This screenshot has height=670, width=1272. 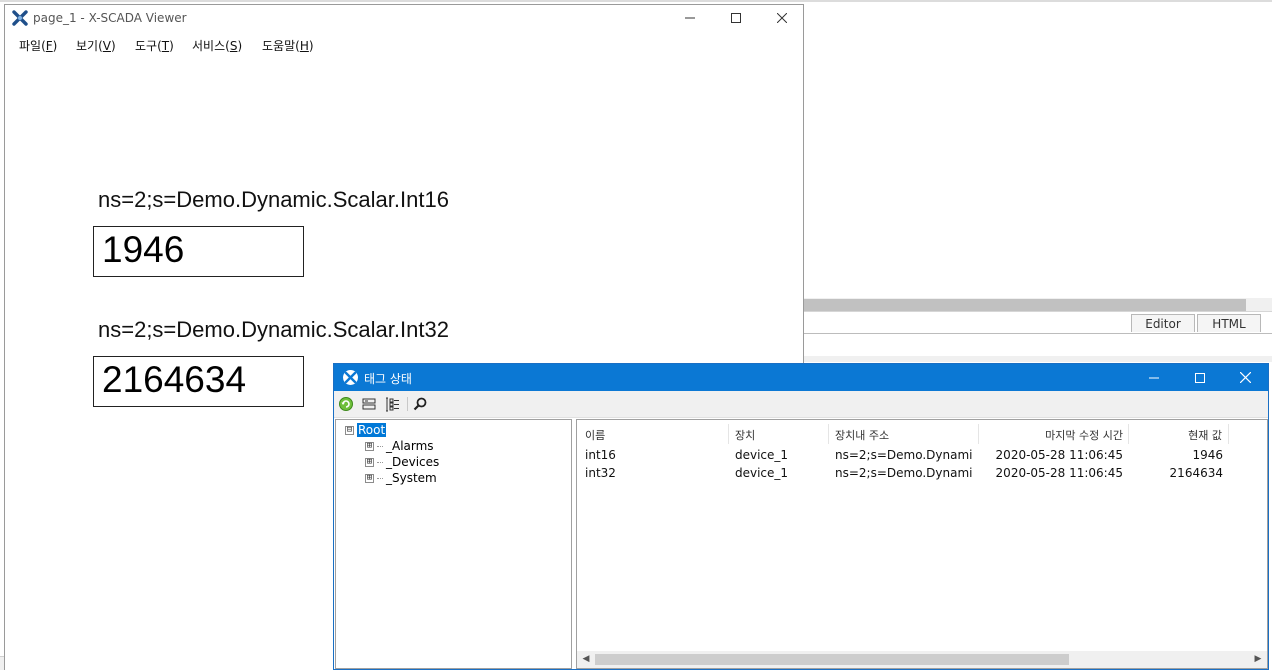 I want to click on background-tab-strip: Editor HTML, so click(x=1038, y=323).